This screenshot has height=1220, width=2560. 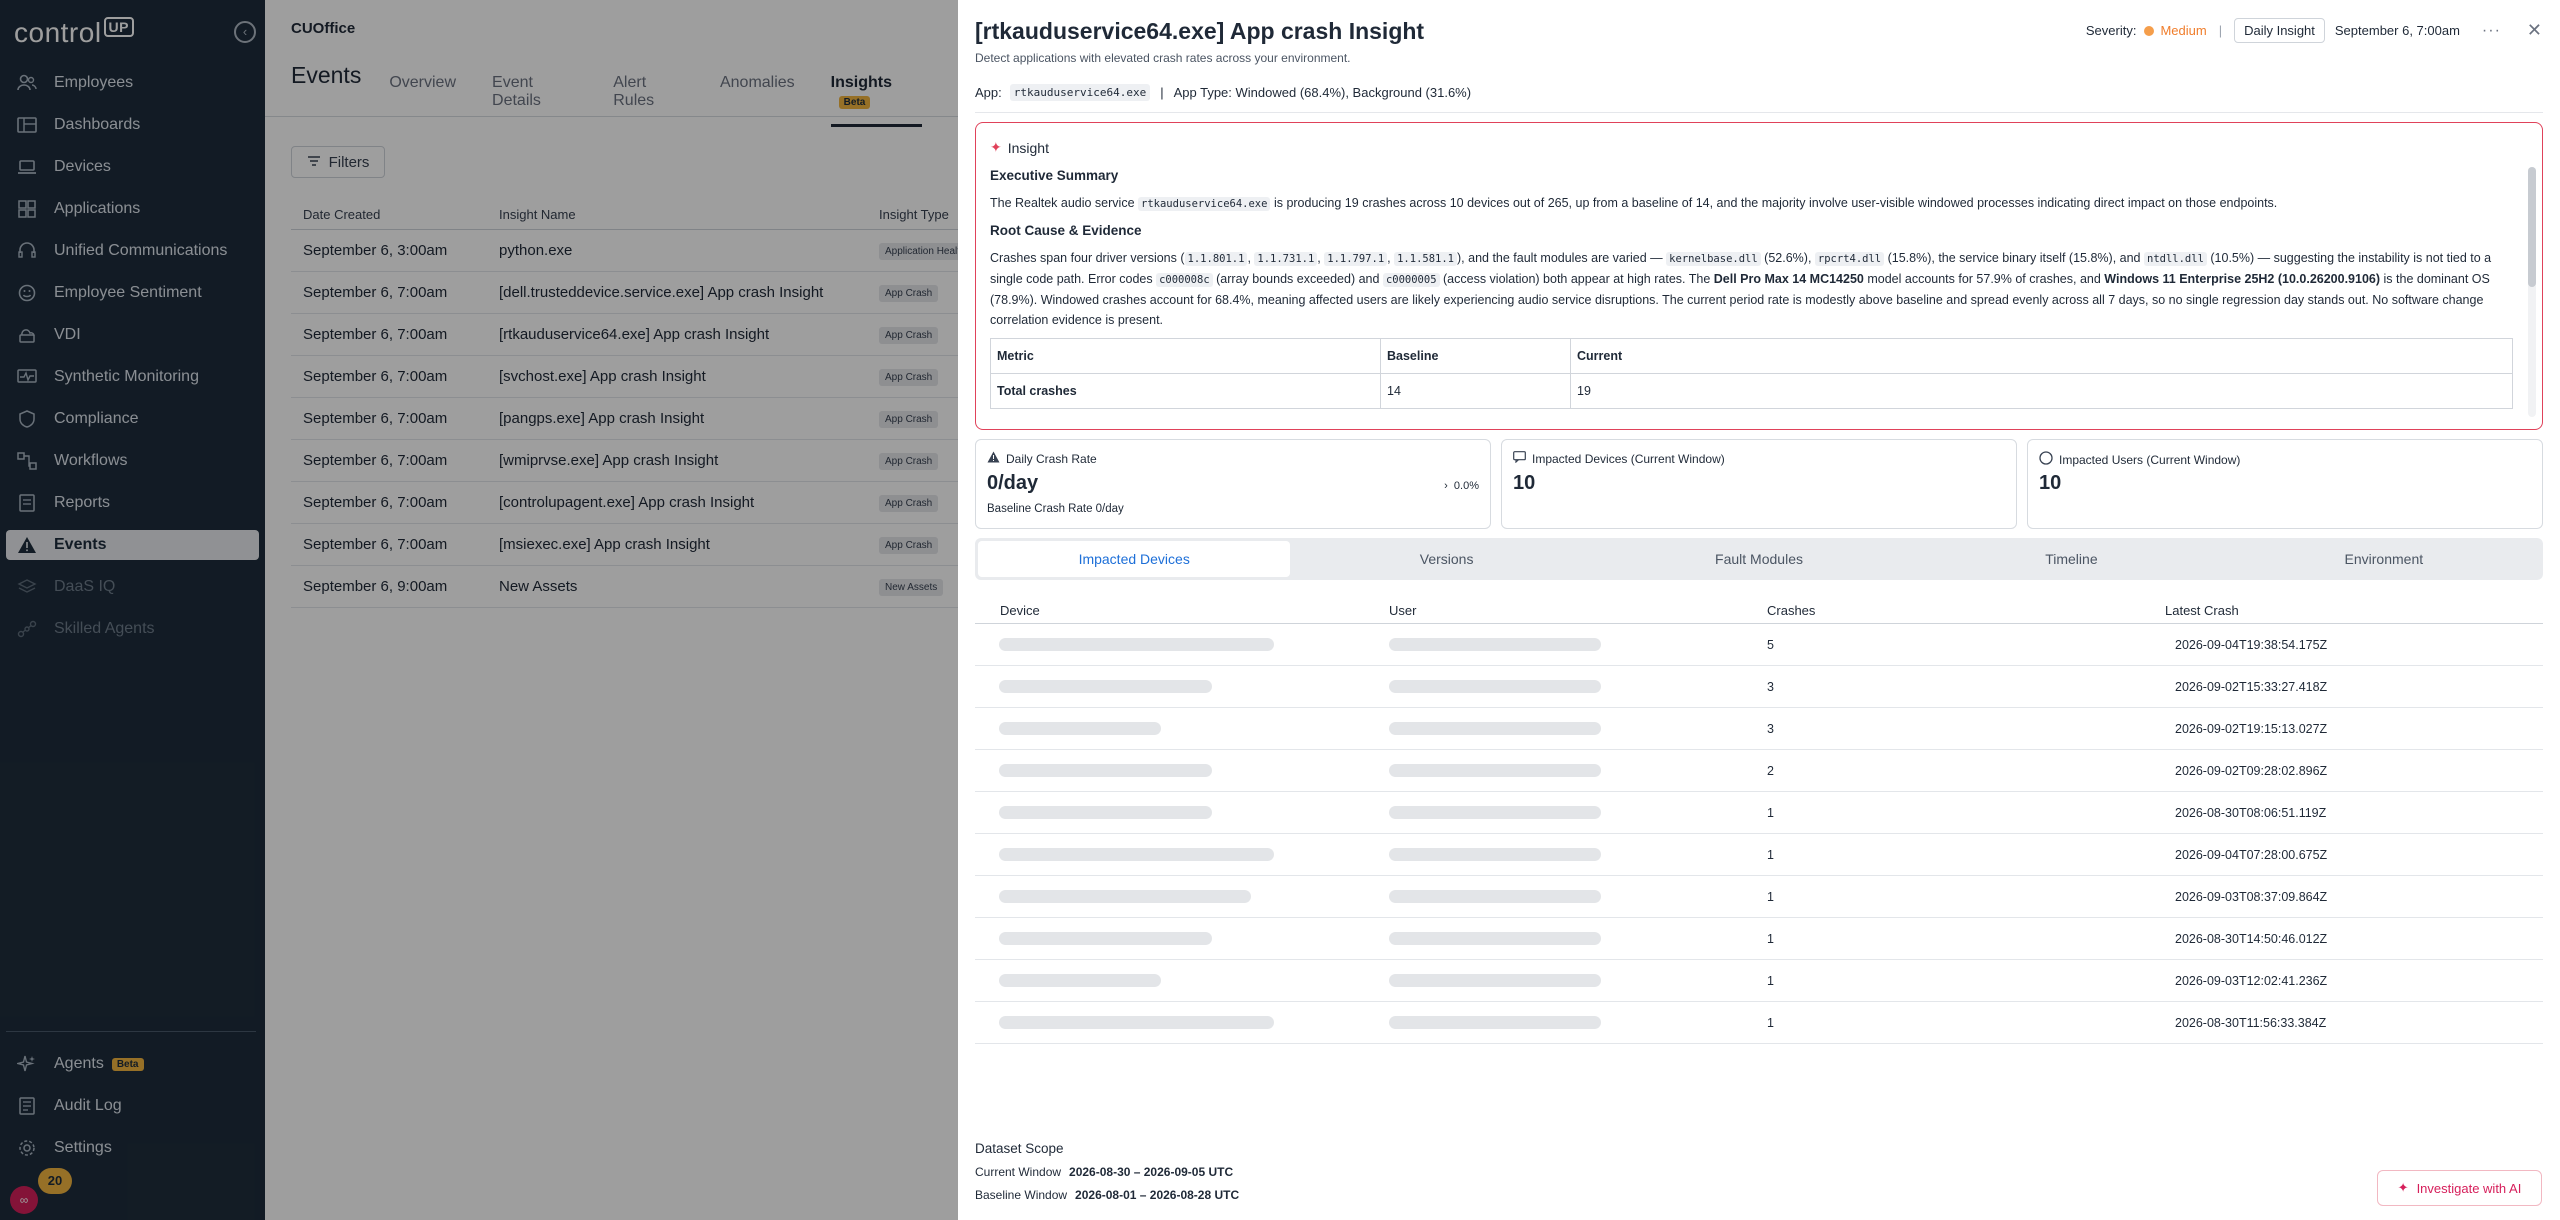 I want to click on sidebar-item-label: Applications, so click(x=97, y=208).